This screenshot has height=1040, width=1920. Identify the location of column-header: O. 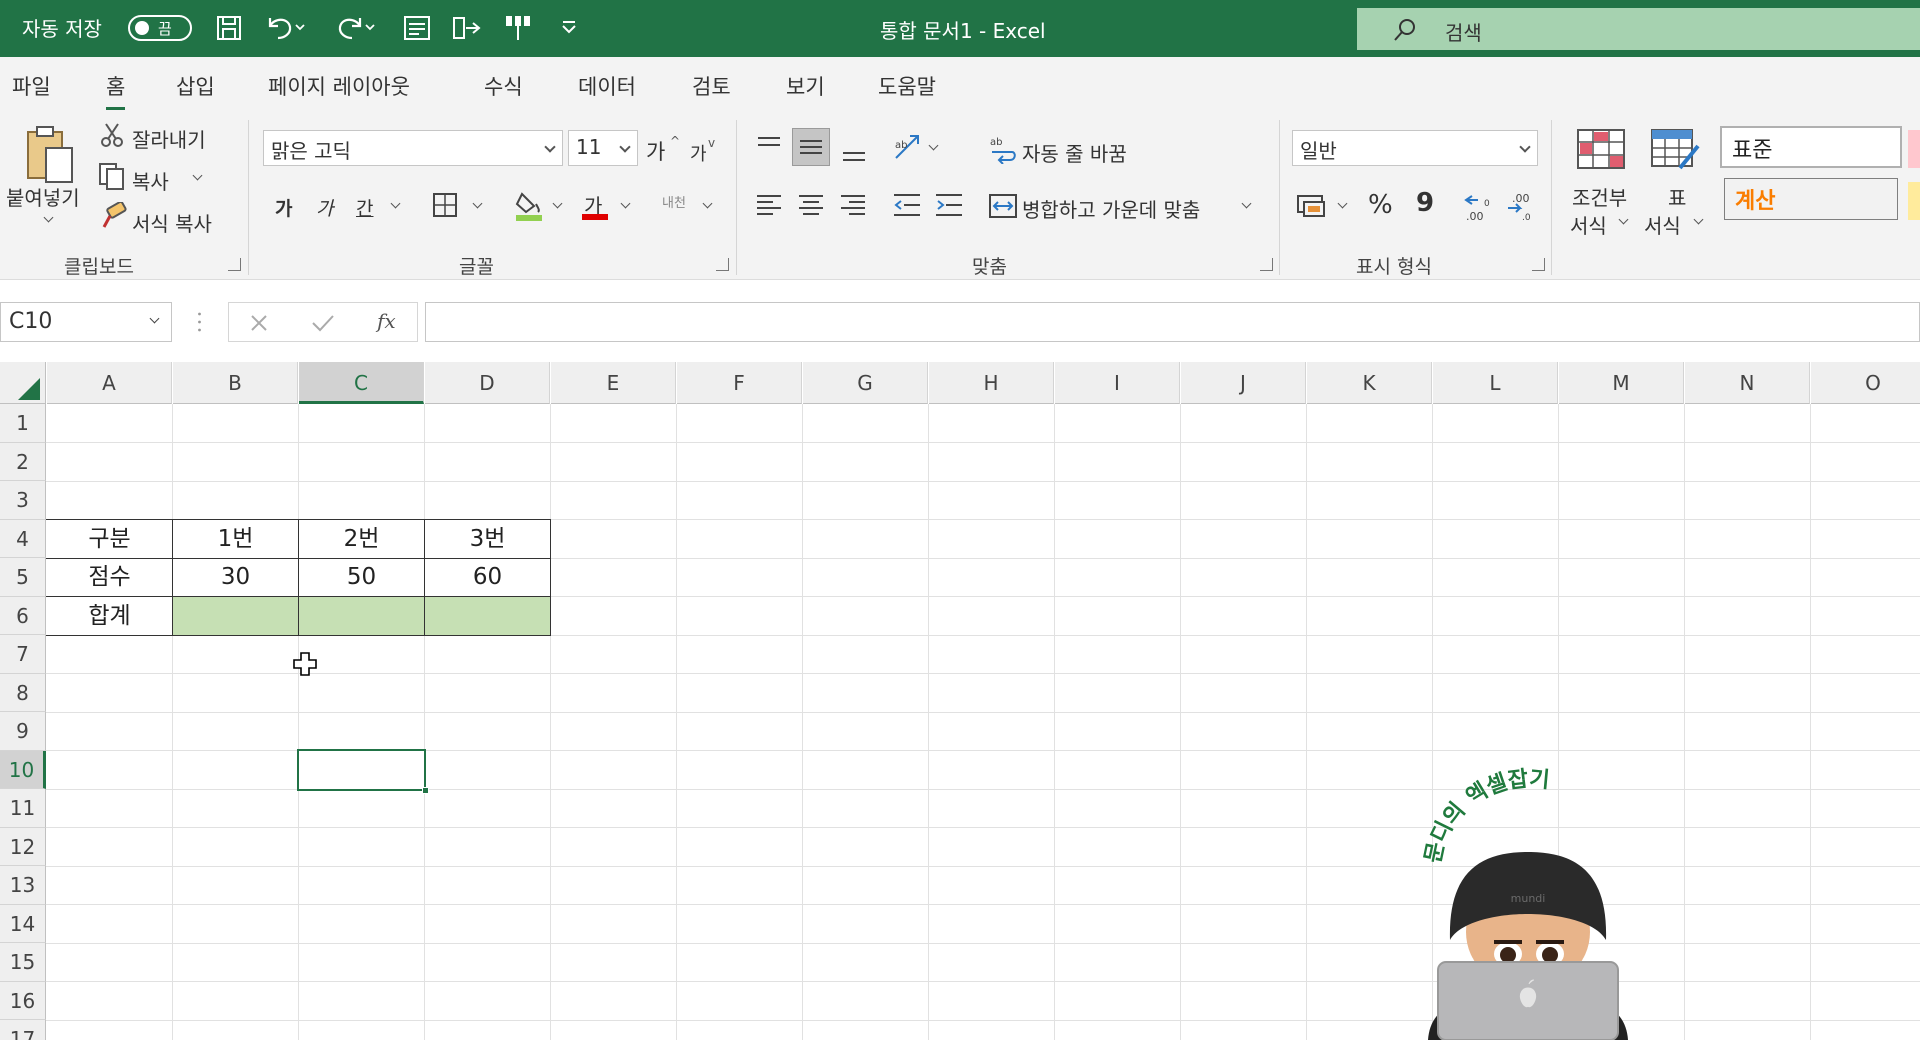
(1865, 383).